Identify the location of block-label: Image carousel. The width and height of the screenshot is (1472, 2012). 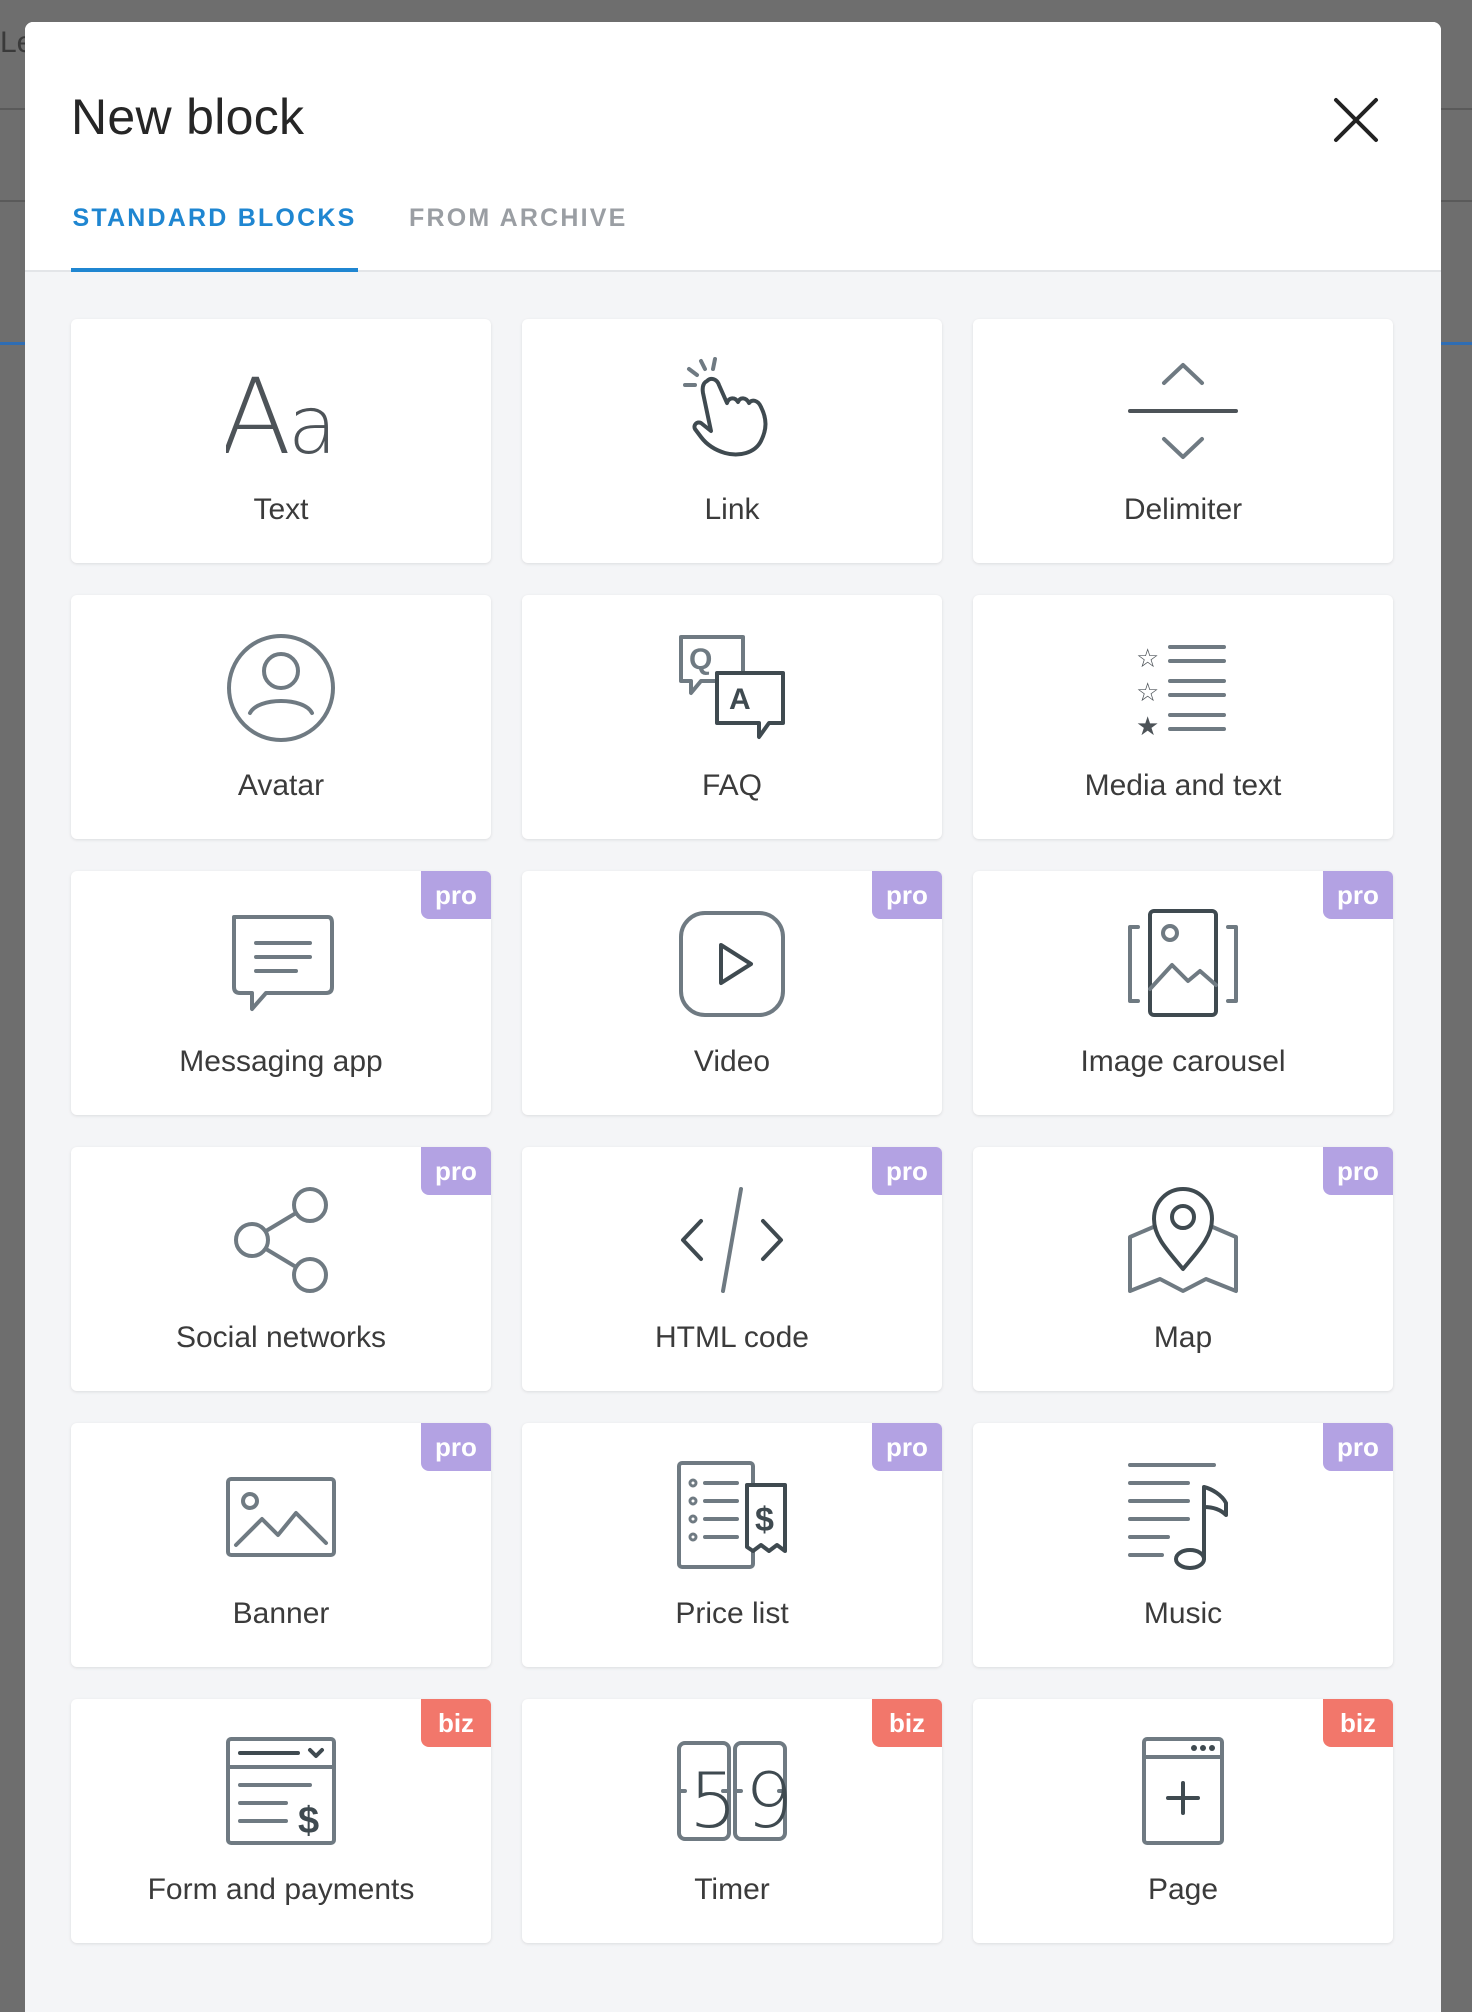
(1183, 1061).